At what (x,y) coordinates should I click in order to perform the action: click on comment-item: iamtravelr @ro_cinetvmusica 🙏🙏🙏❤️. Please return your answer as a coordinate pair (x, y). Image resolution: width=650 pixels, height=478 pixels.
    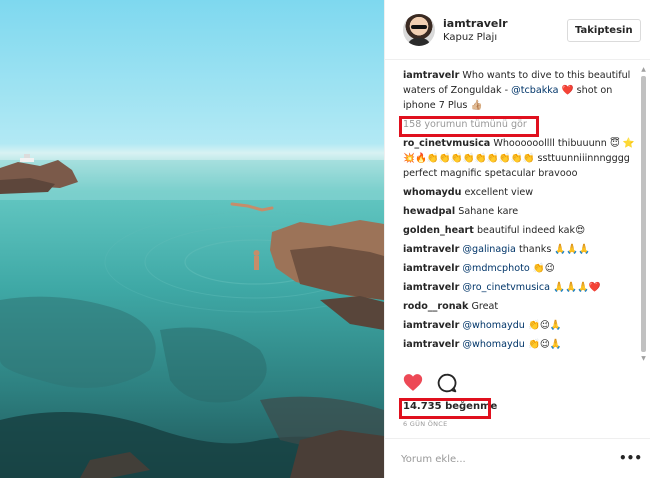
    Looking at the image, I should click on (521, 287).